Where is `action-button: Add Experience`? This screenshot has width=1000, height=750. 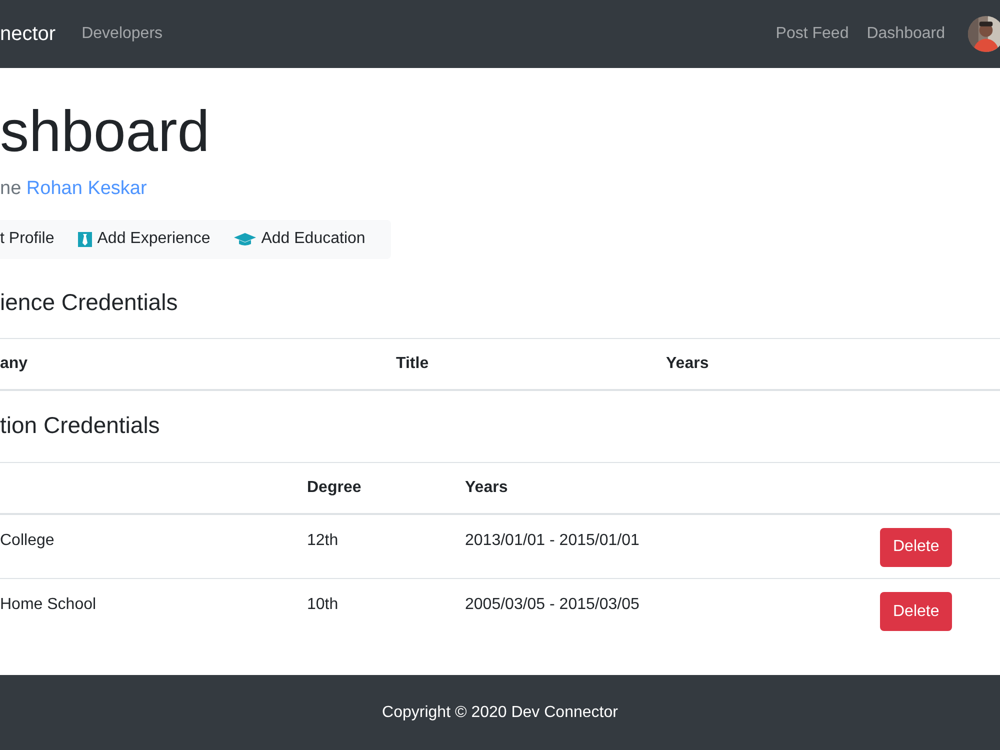
action-button: Add Experience is located at coordinates (144, 239).